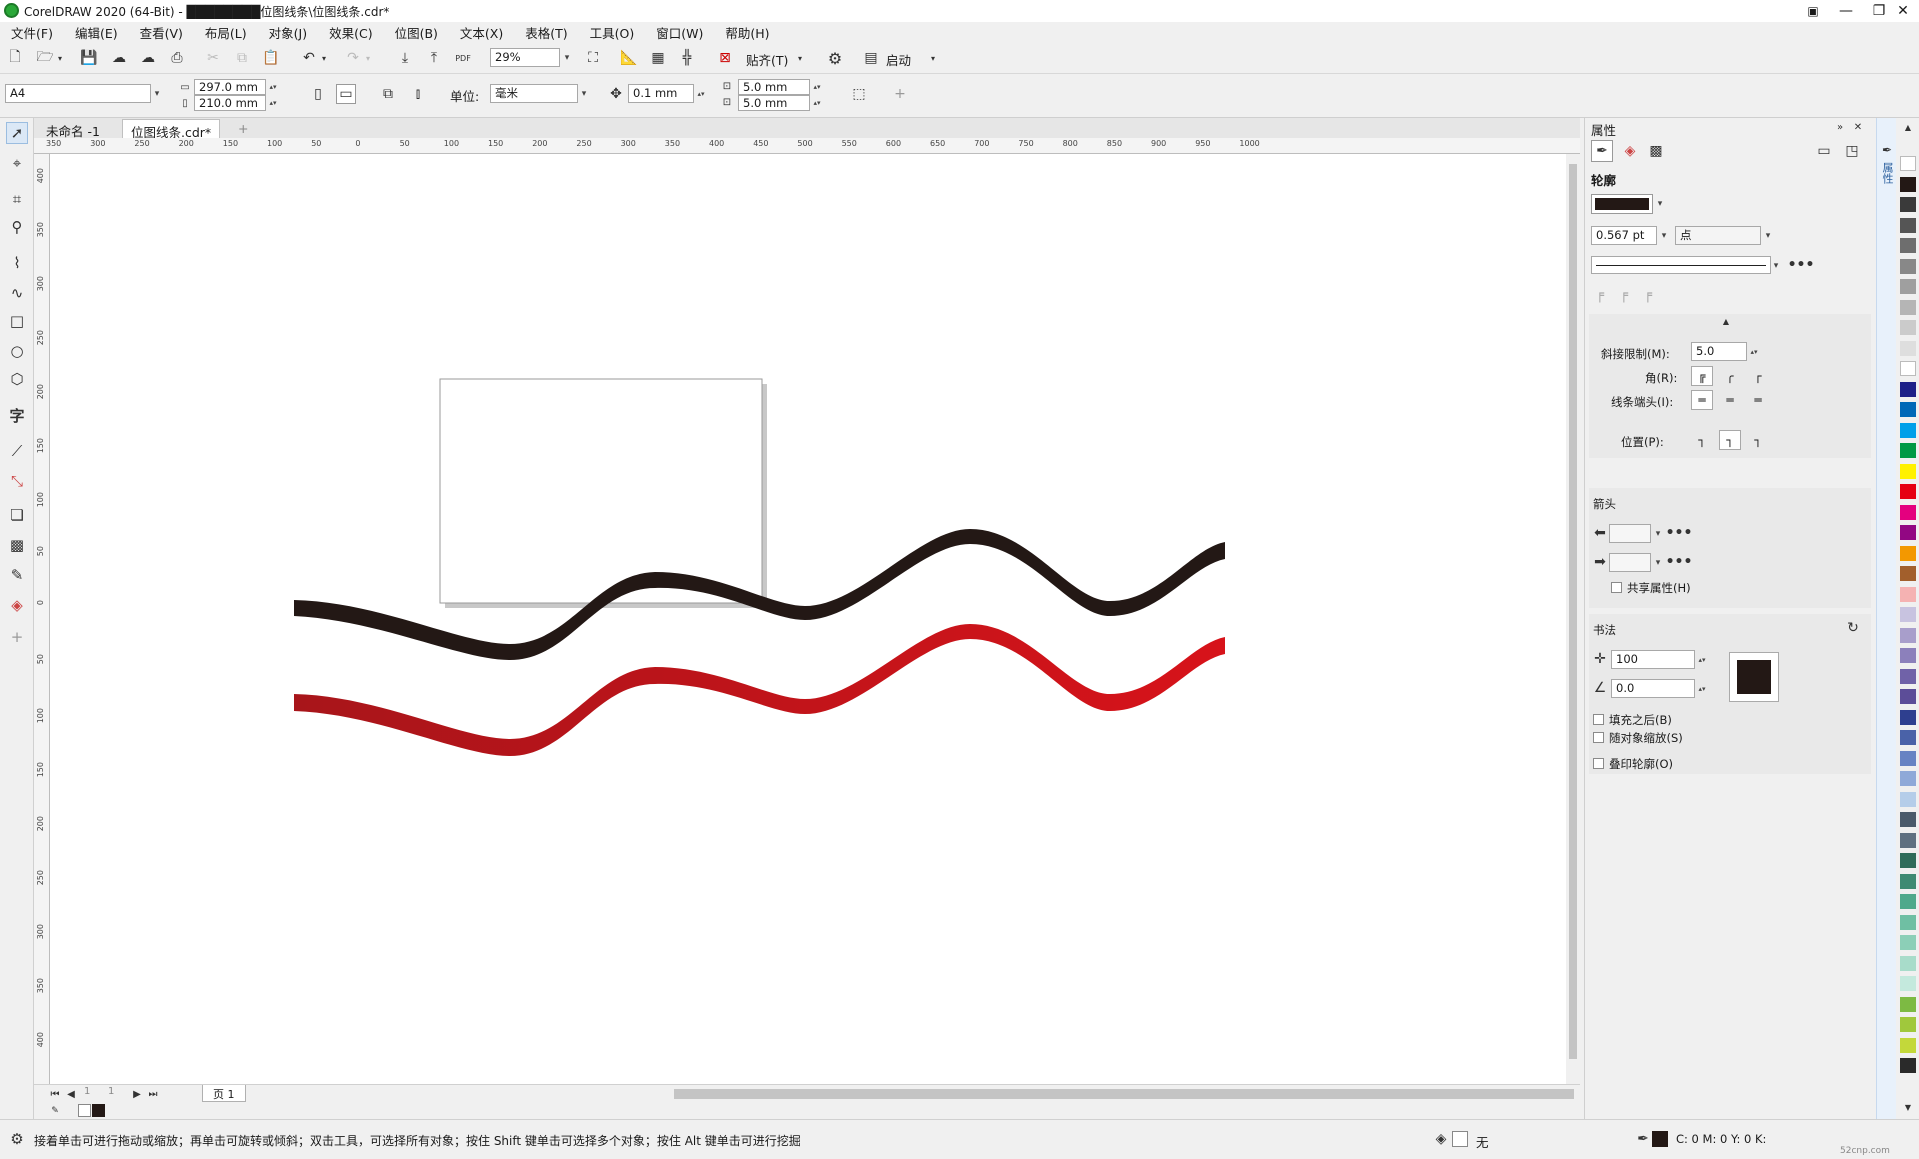 Image resolution: width=1919 pixels, height=1159 pixels. Describe the element at coordinates (817, 87) in the screenshot. I see `duplicate-x-spinner: ▴▾` at that location.